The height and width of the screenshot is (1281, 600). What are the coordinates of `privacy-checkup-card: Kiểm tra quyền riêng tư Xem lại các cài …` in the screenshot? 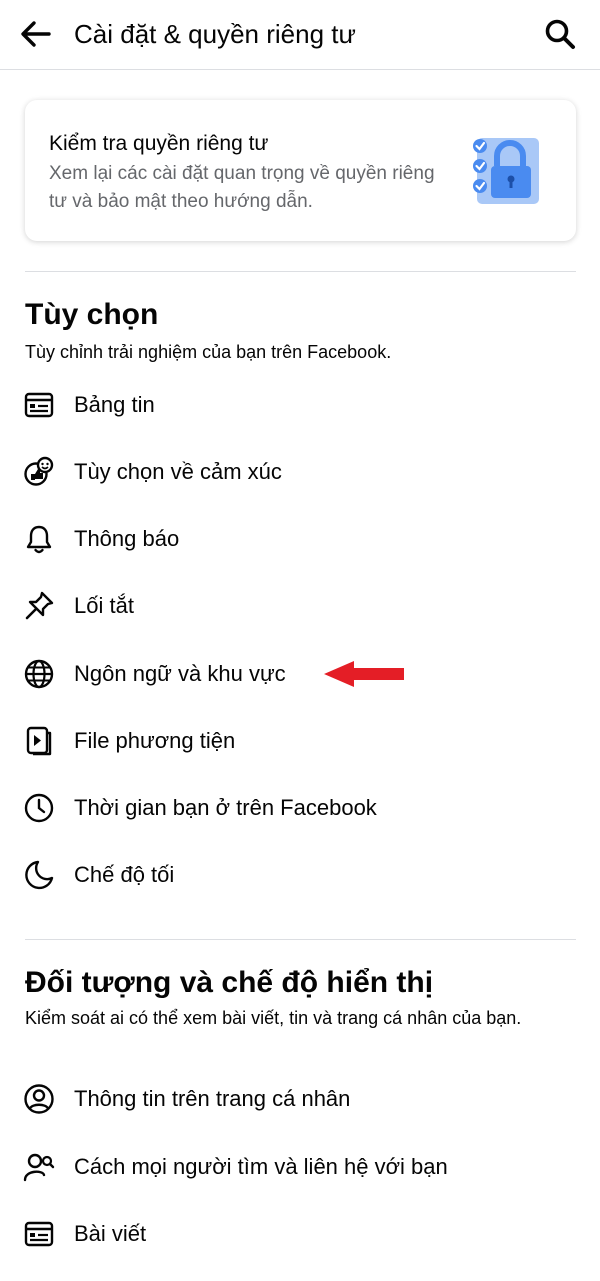 It's located at (300, 170).